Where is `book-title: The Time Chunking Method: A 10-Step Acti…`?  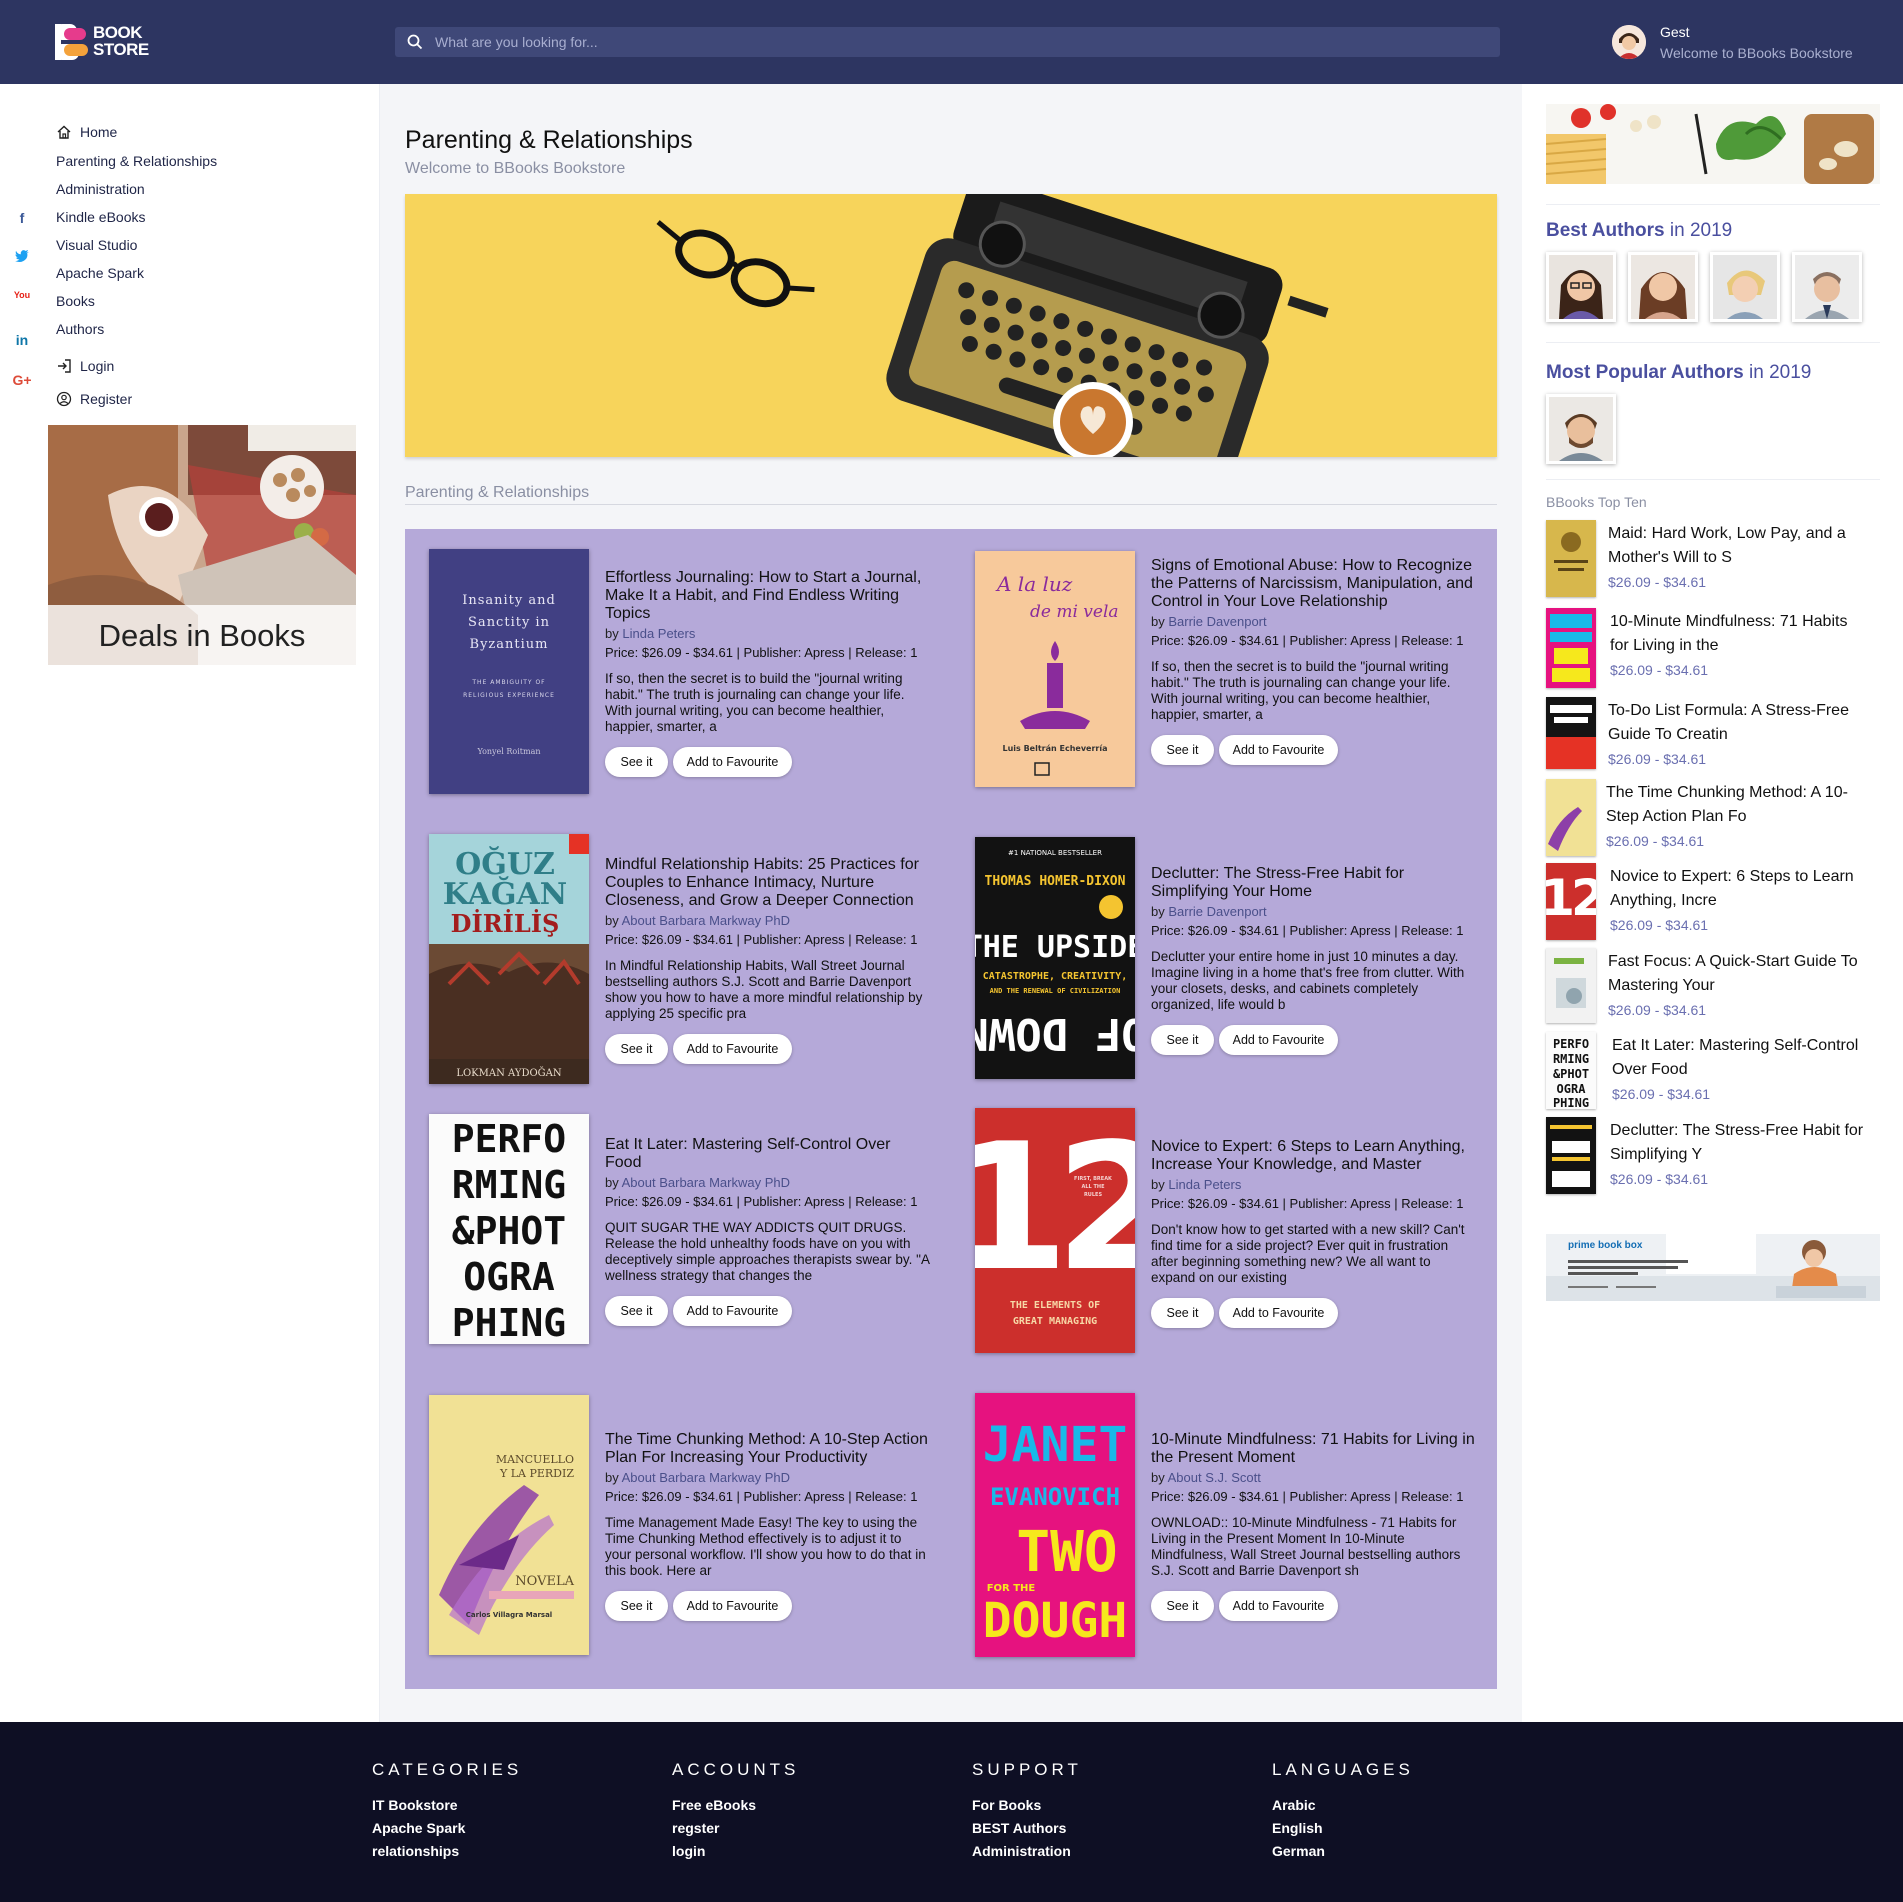 book-title: The Time Chunking Method: A 10-Step Acti… is located at coordinates (767, 1449).